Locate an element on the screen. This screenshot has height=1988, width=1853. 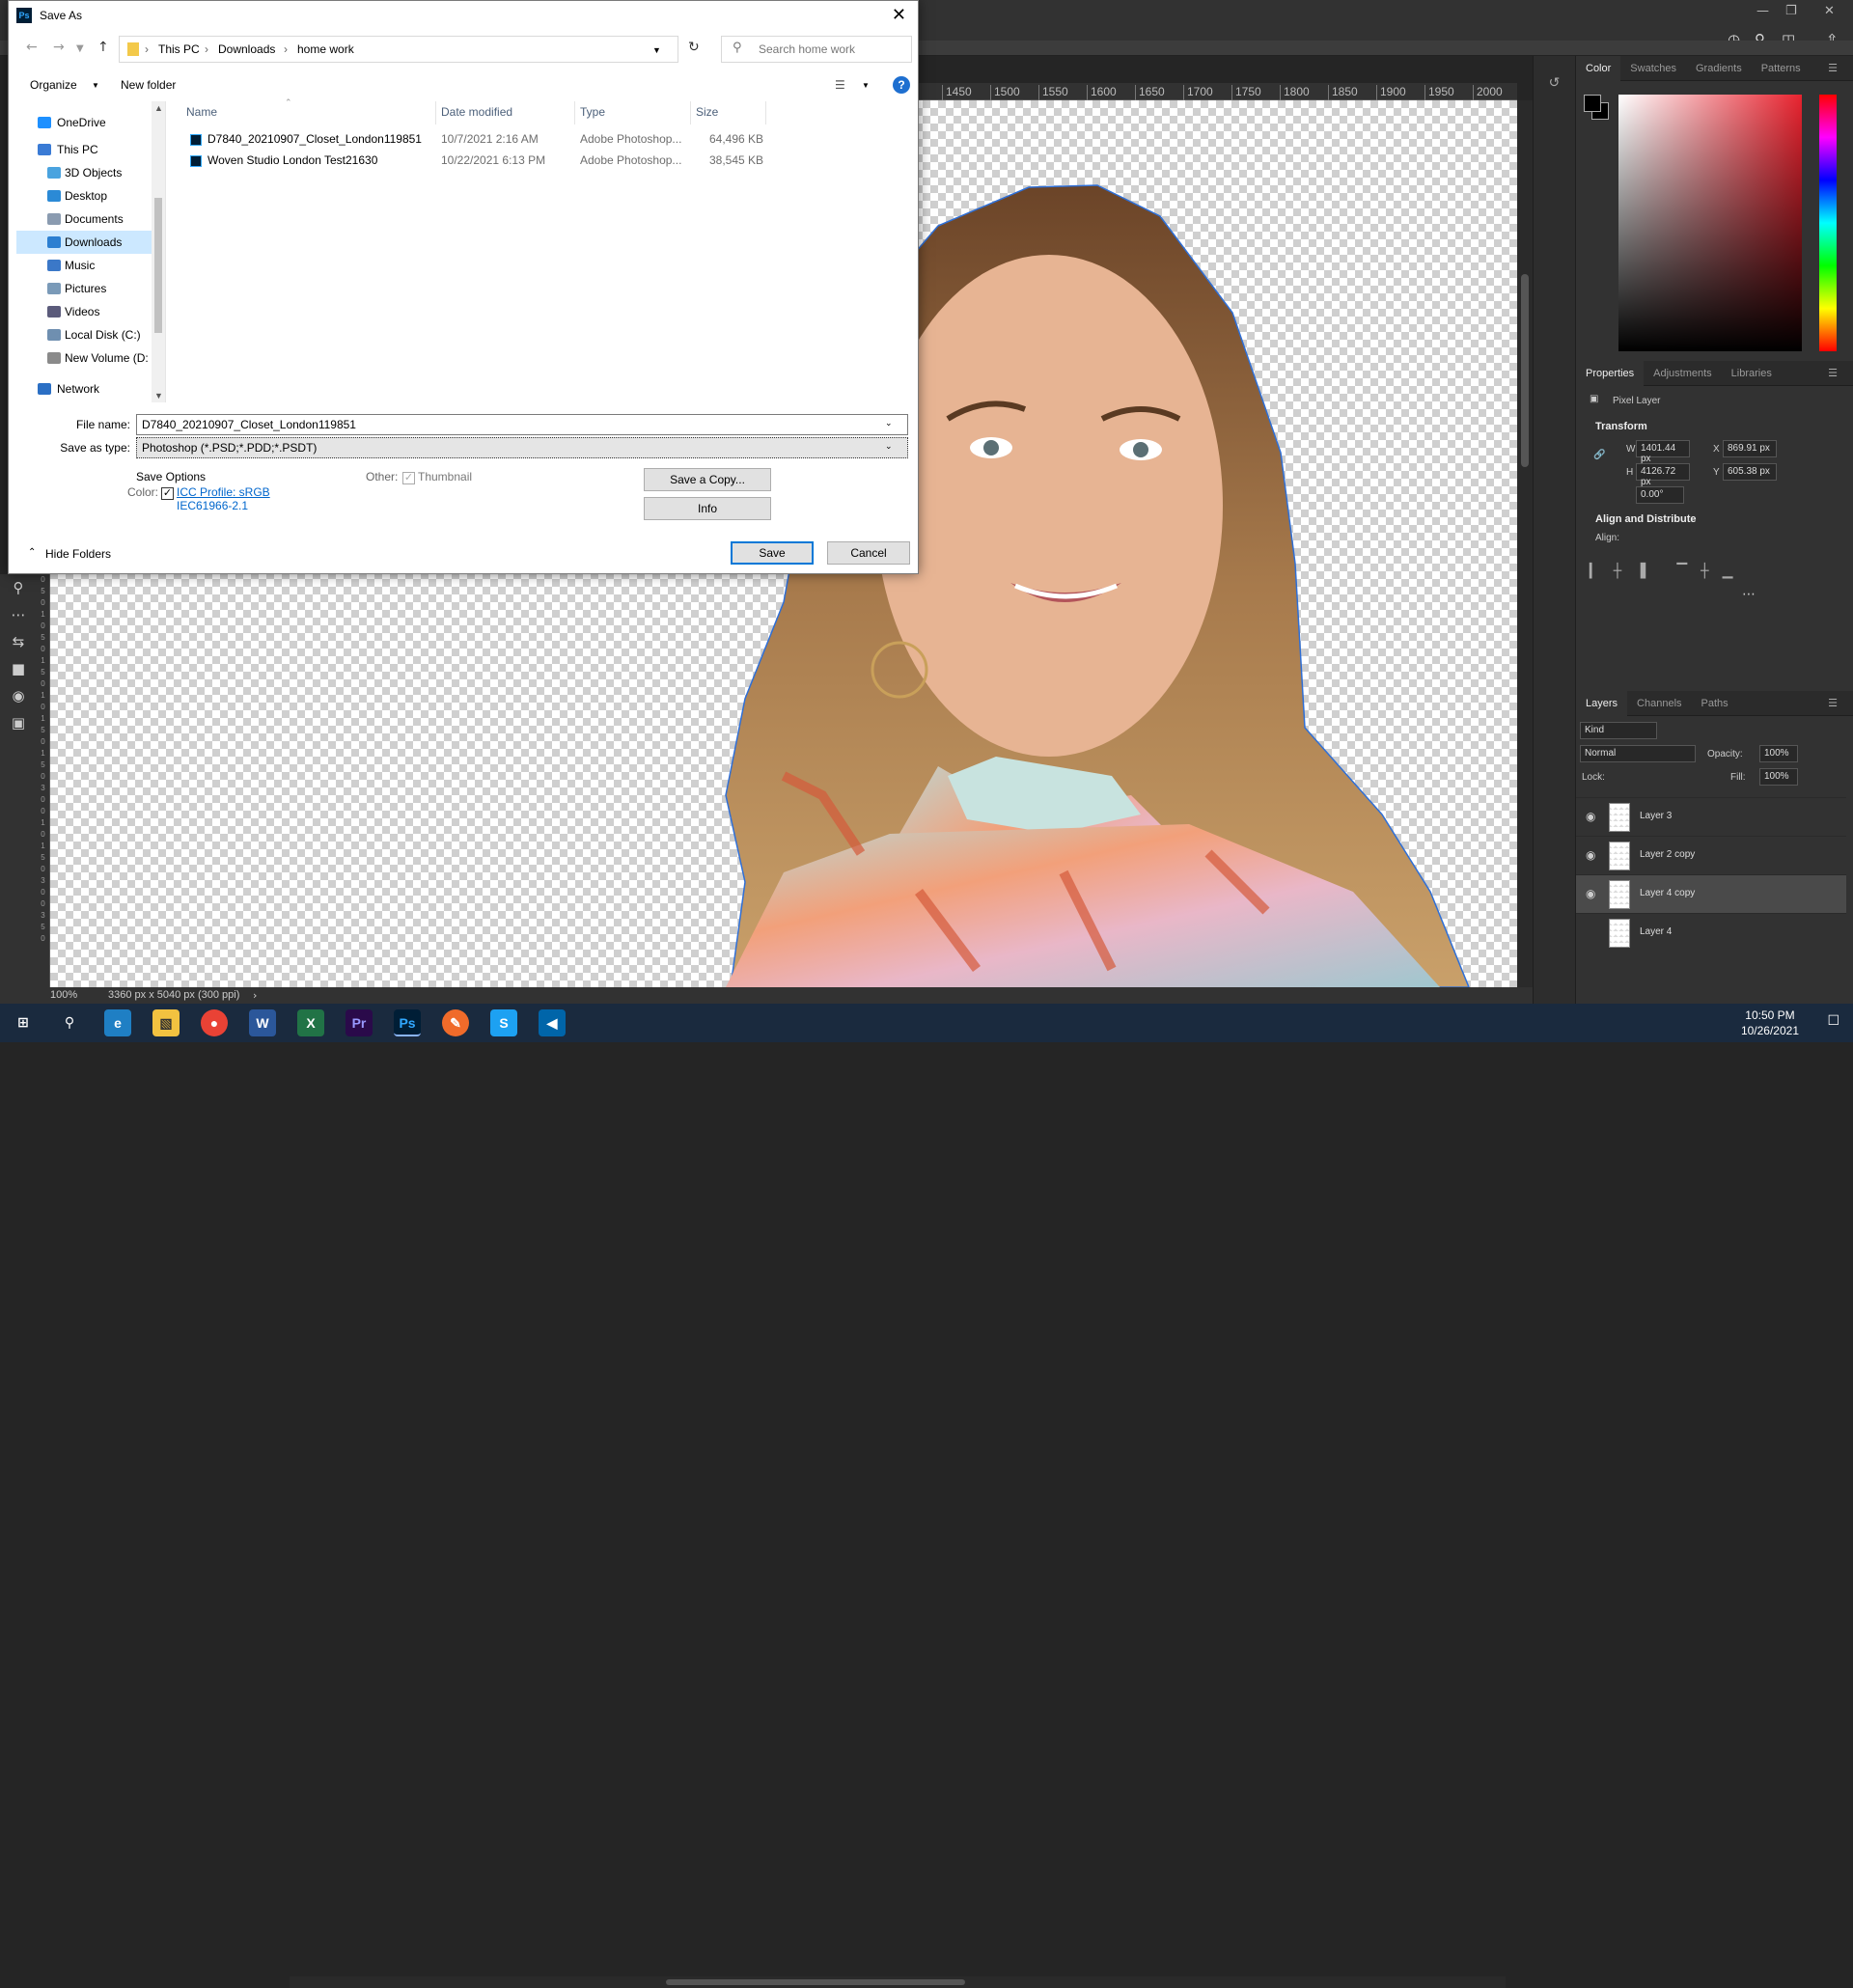
chevron-up-icon: ▲ is located at coordinates (158, 108).